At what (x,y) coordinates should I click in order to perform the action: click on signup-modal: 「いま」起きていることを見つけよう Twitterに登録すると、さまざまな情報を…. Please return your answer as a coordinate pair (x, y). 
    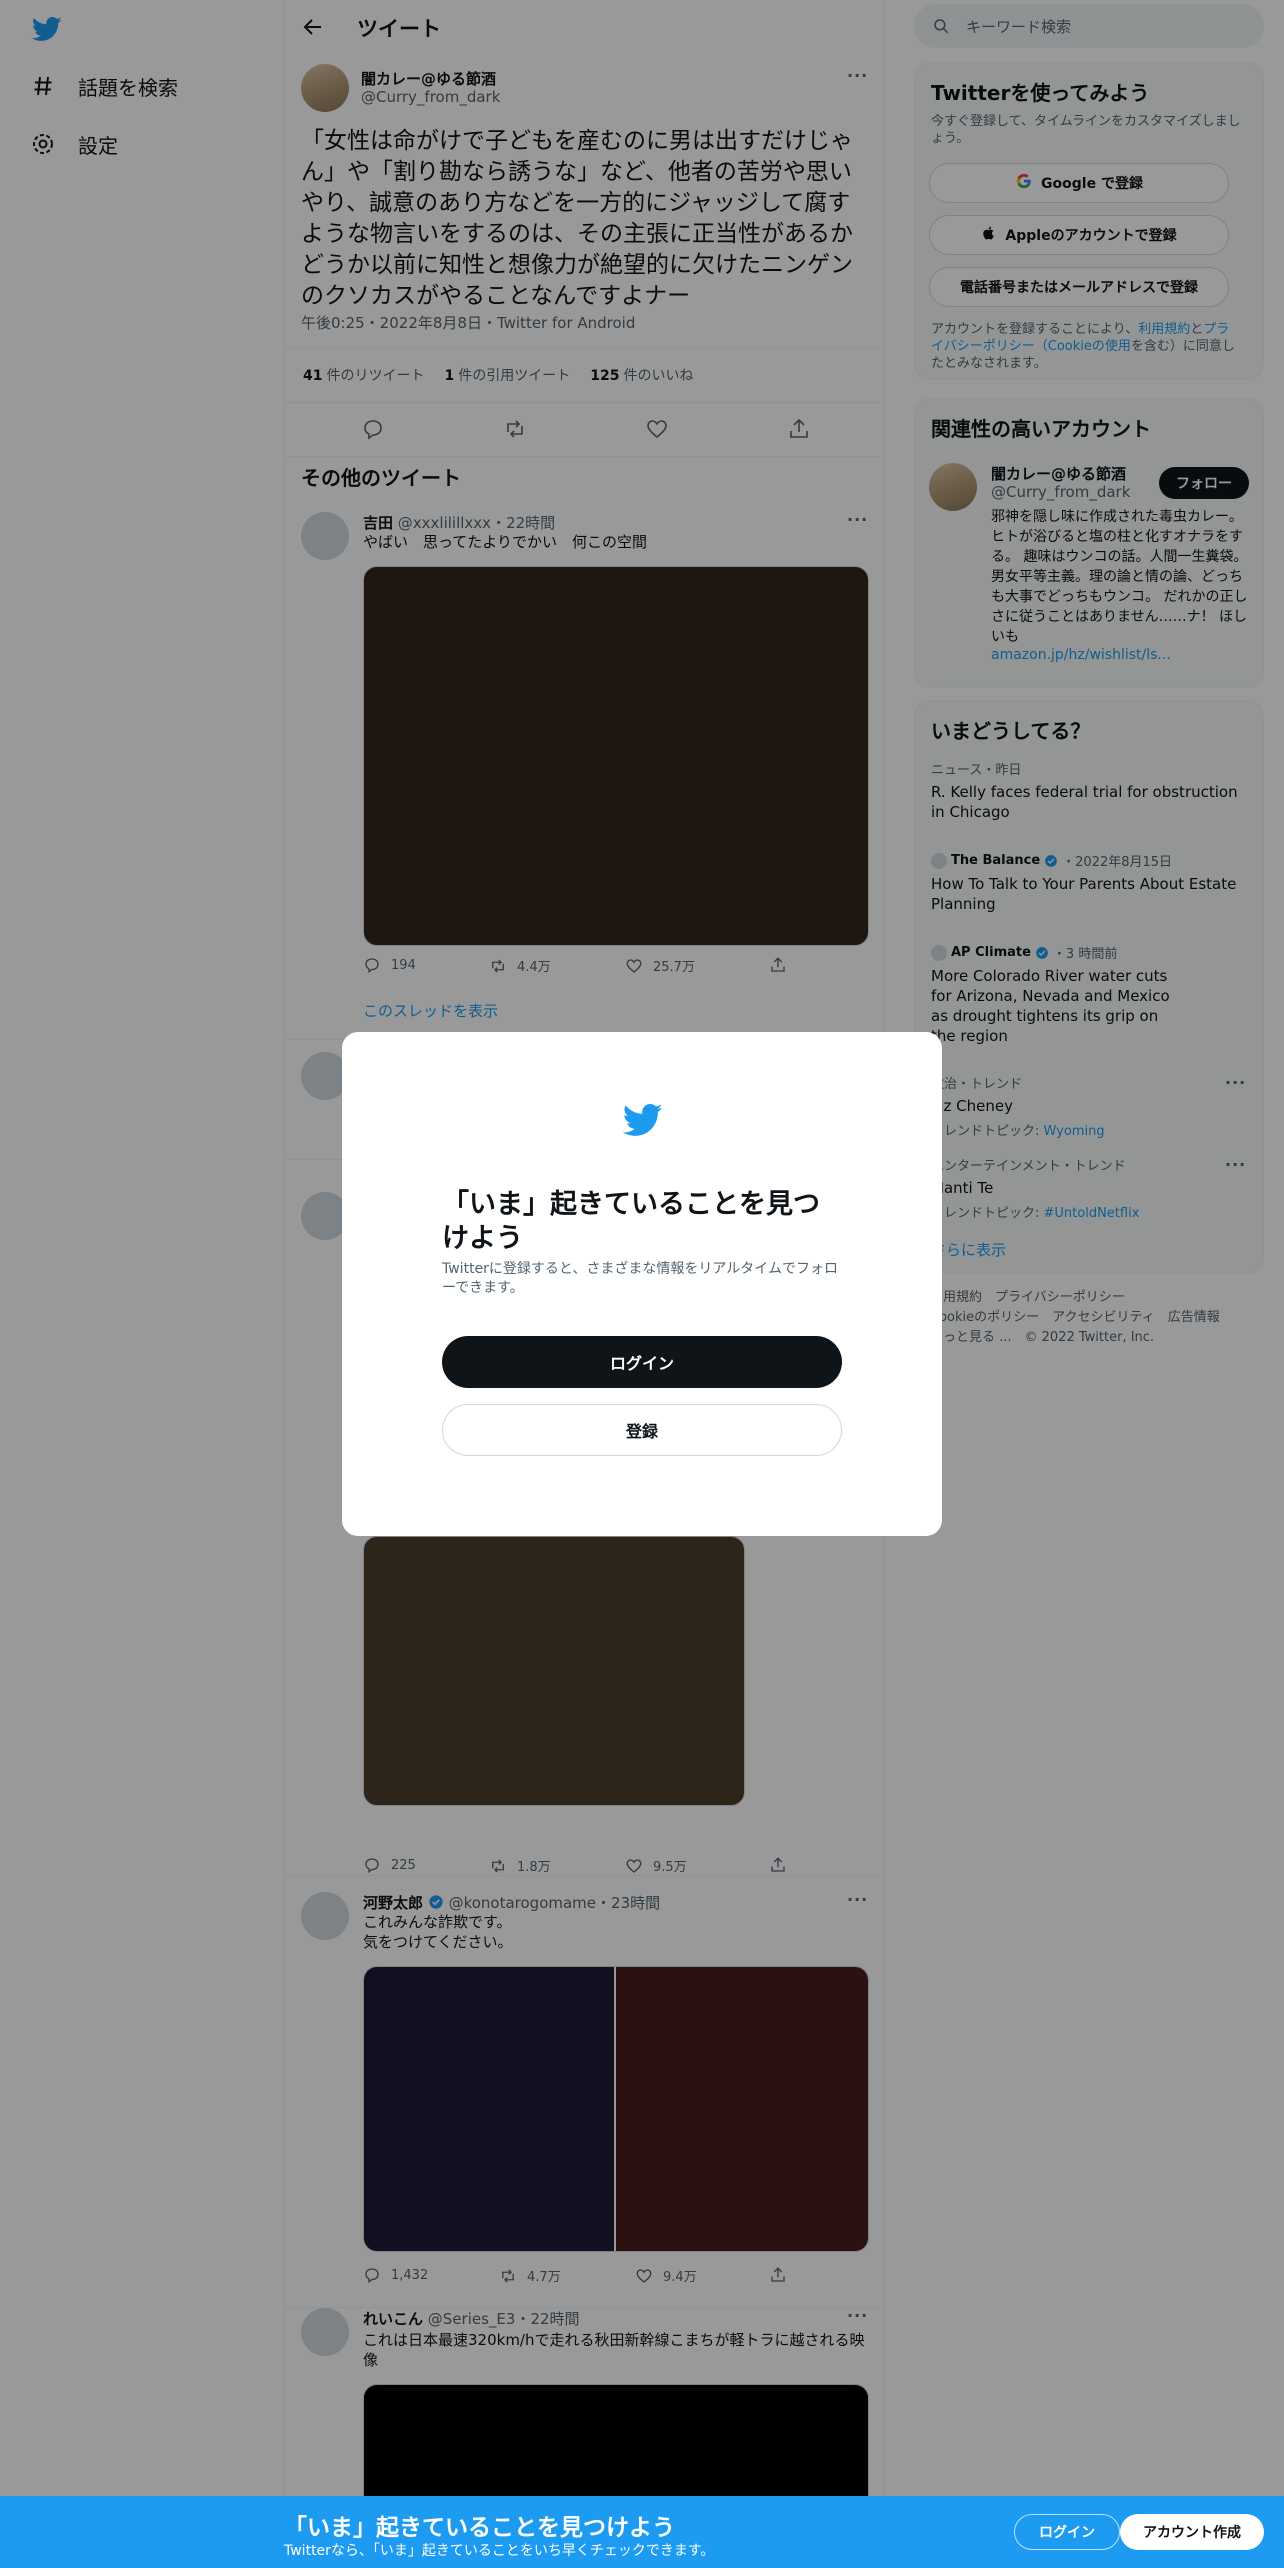
    Looking at the image, I should click on (642, 1284).